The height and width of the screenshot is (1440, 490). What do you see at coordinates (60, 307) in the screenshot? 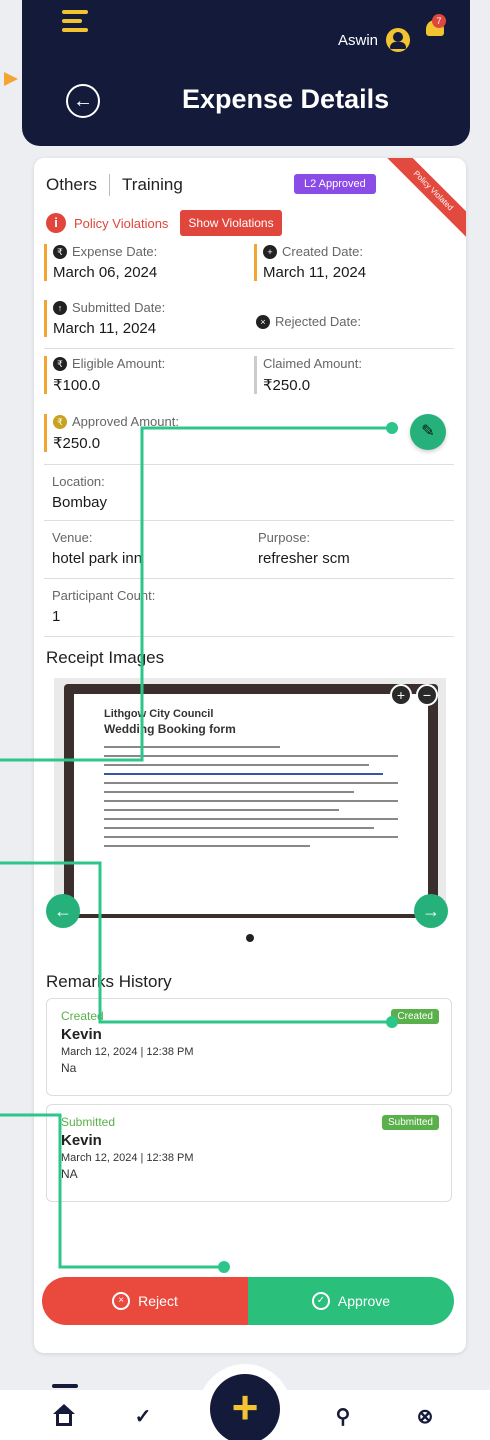
I see `upload-icon: ↑` at bounding box center [60, 307].